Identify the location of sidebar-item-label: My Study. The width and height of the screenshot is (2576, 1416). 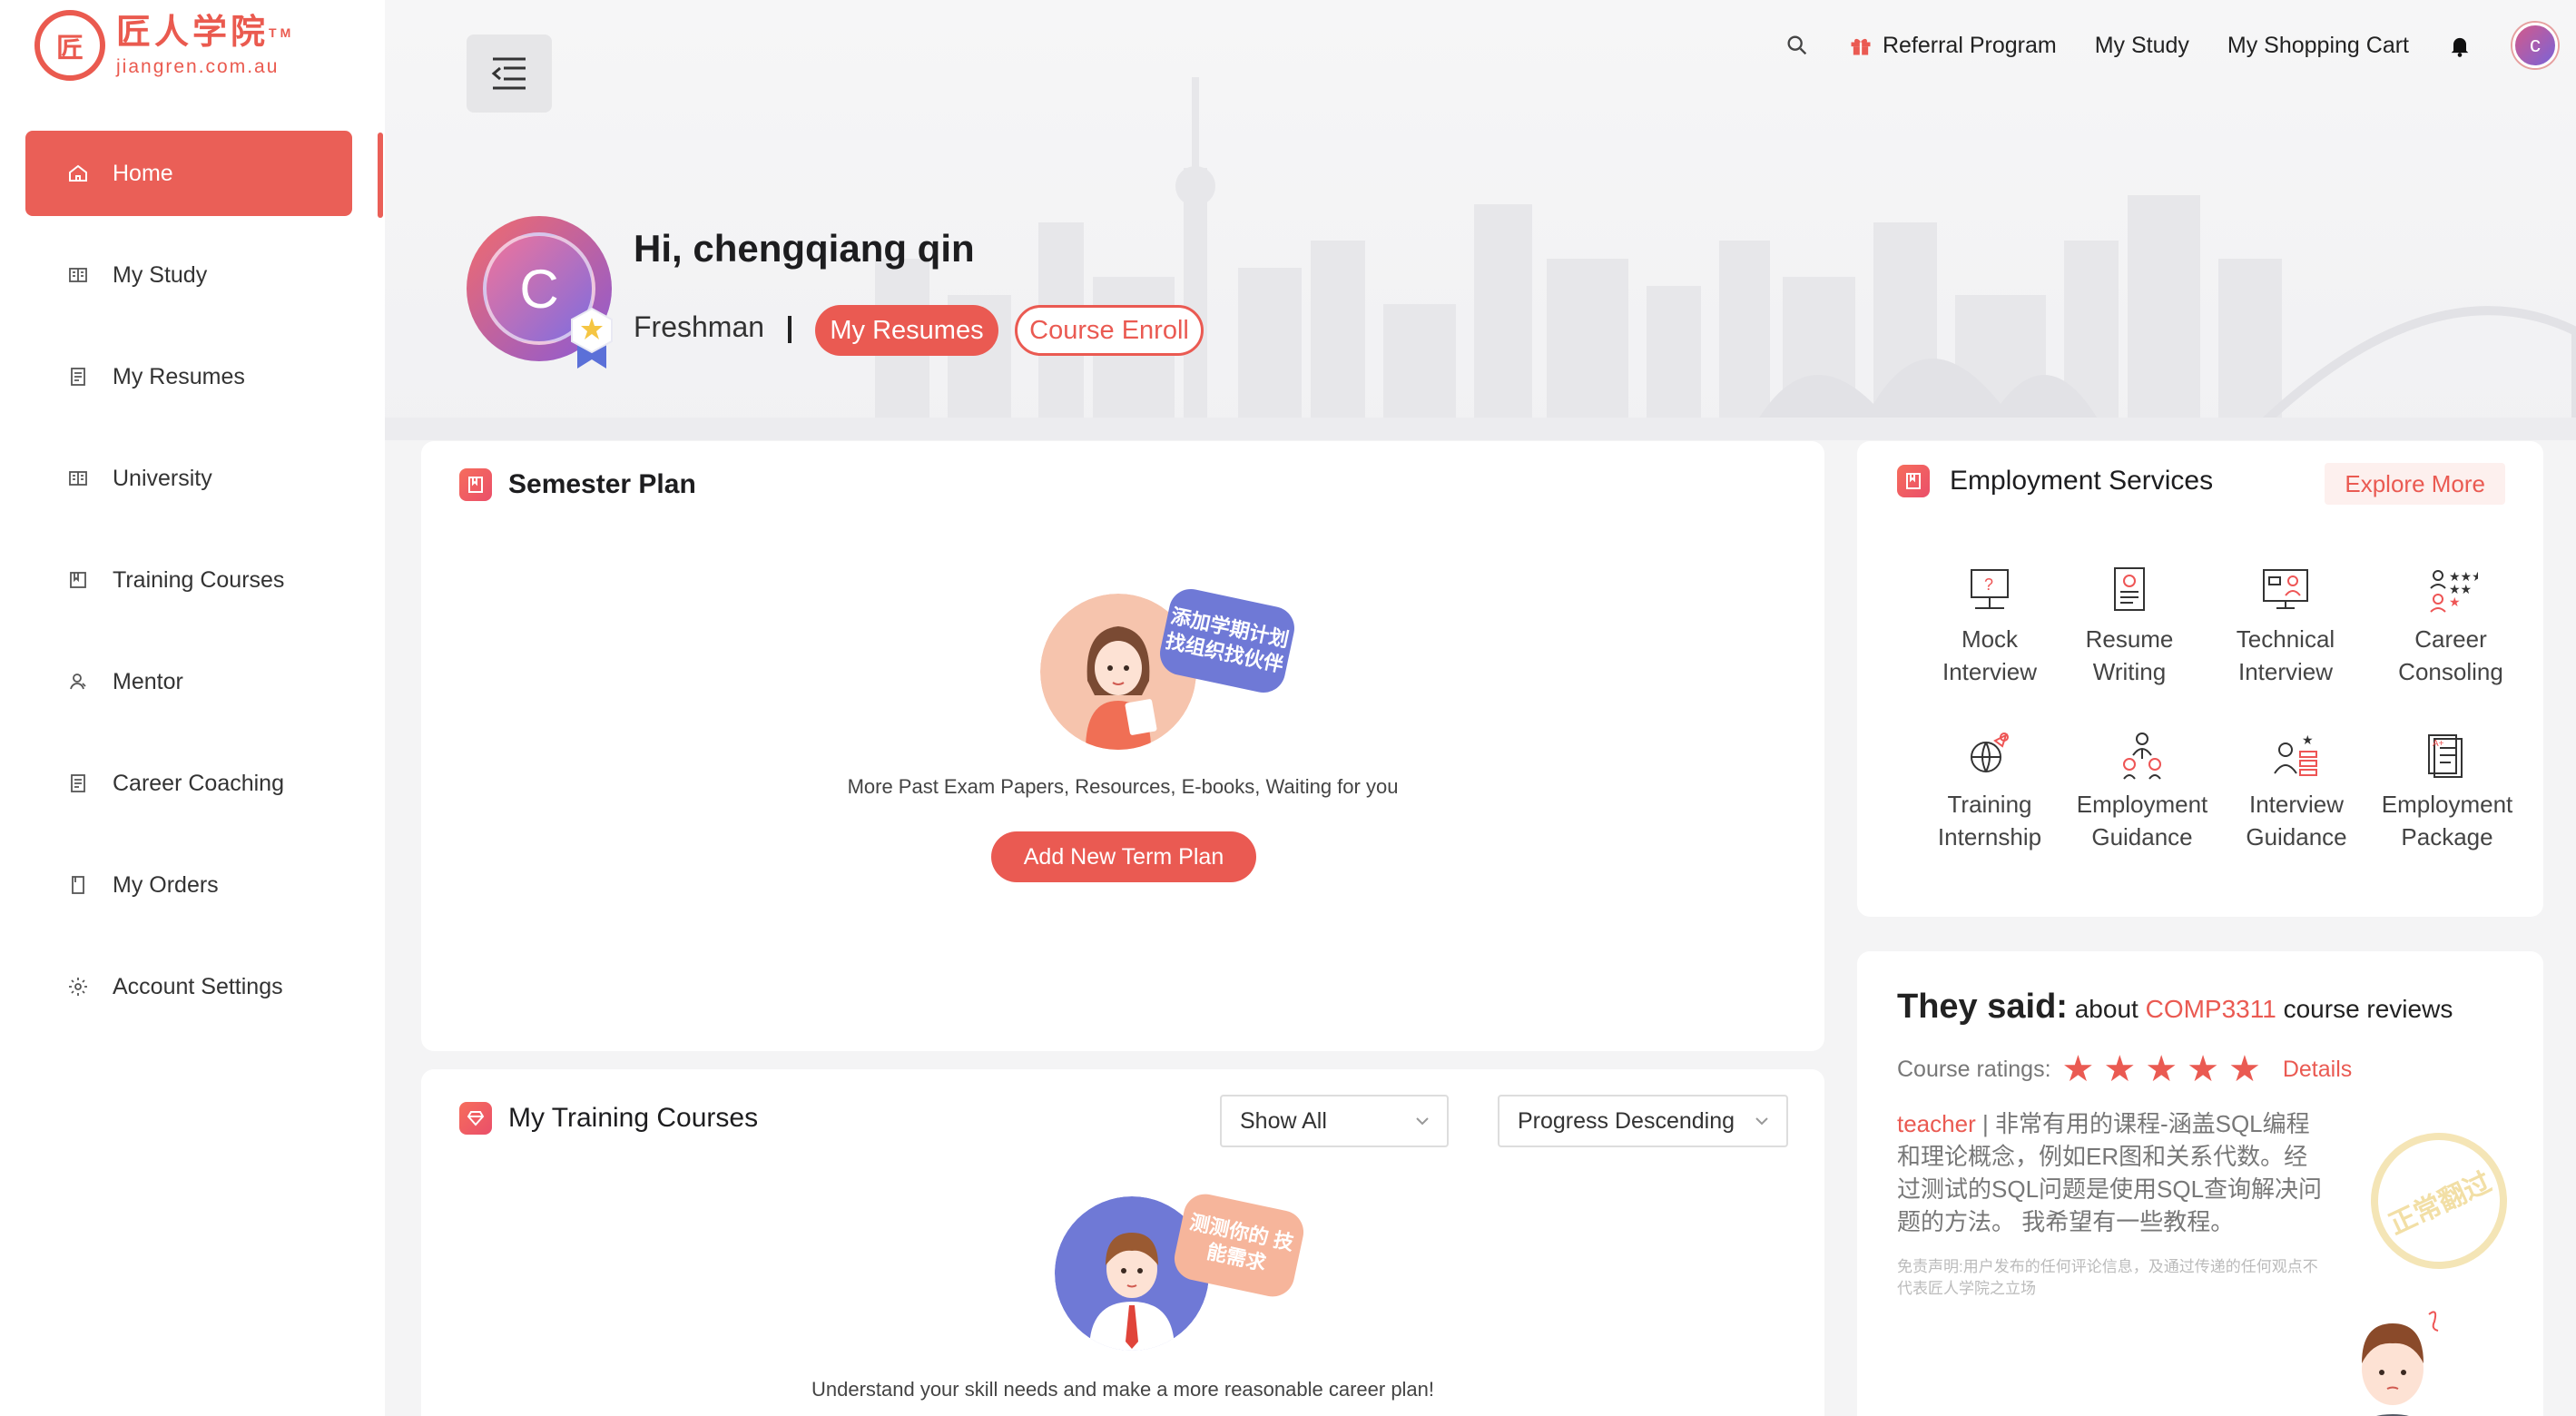
(160, 274).